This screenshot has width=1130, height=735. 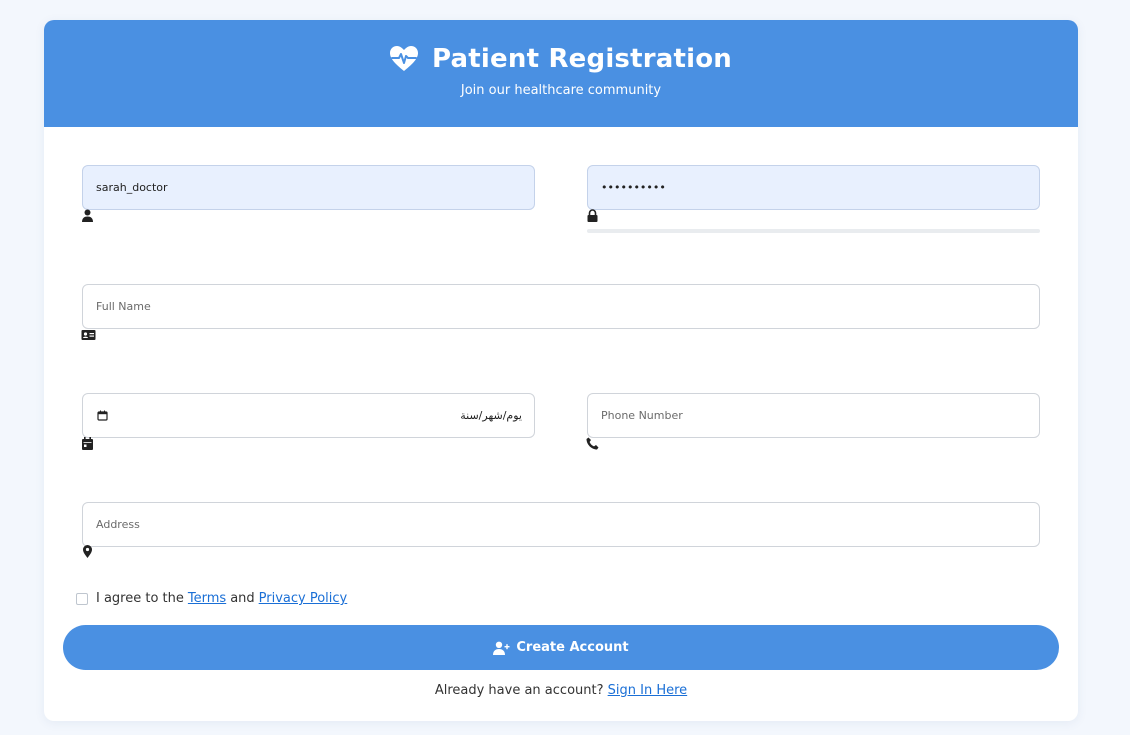 I want to click on full-name-input, so click(x=561, y=306).